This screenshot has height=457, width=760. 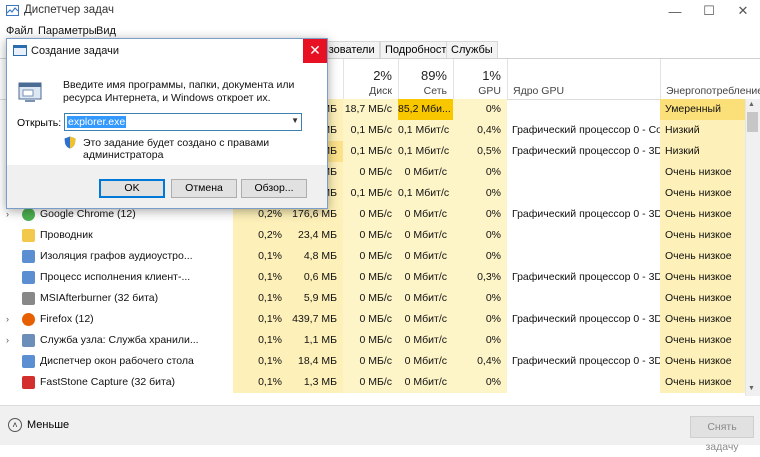 I want to click on col-disk: 2% Диск, so click(x=371, y=79).